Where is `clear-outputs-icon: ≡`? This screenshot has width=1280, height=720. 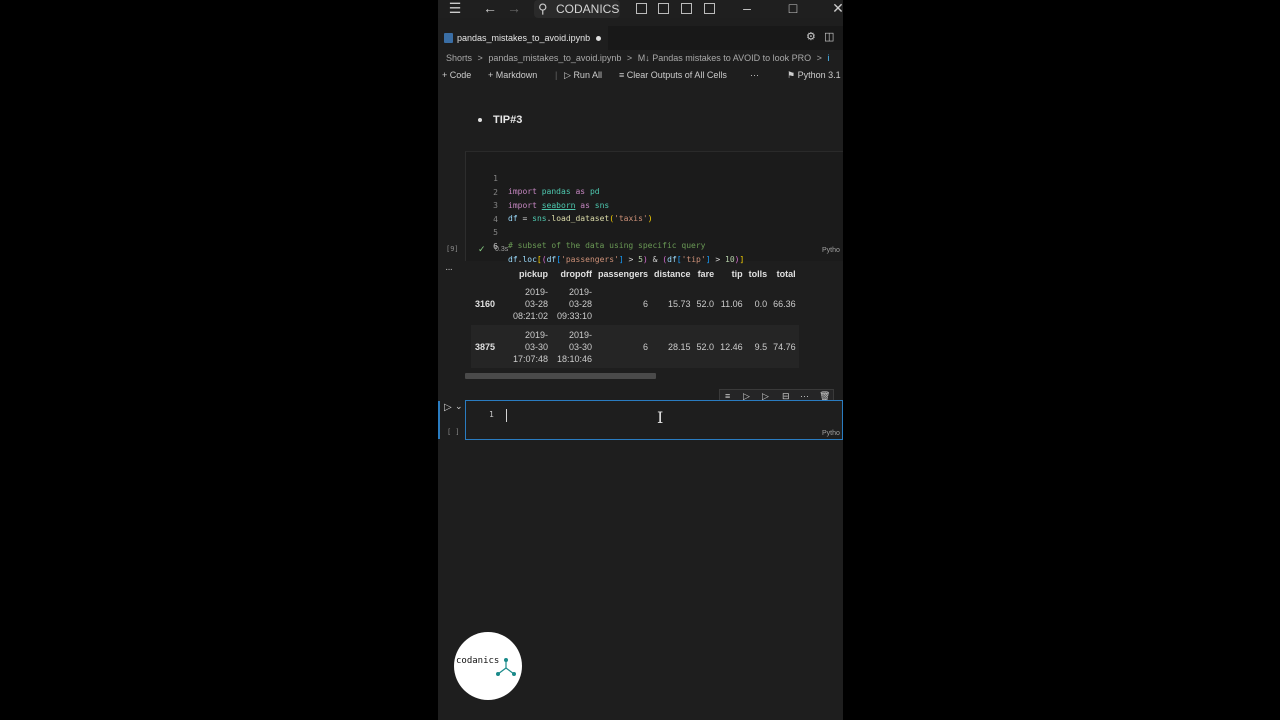 clear-outputs-icon: ≡ is located at coordinates (622, 75).